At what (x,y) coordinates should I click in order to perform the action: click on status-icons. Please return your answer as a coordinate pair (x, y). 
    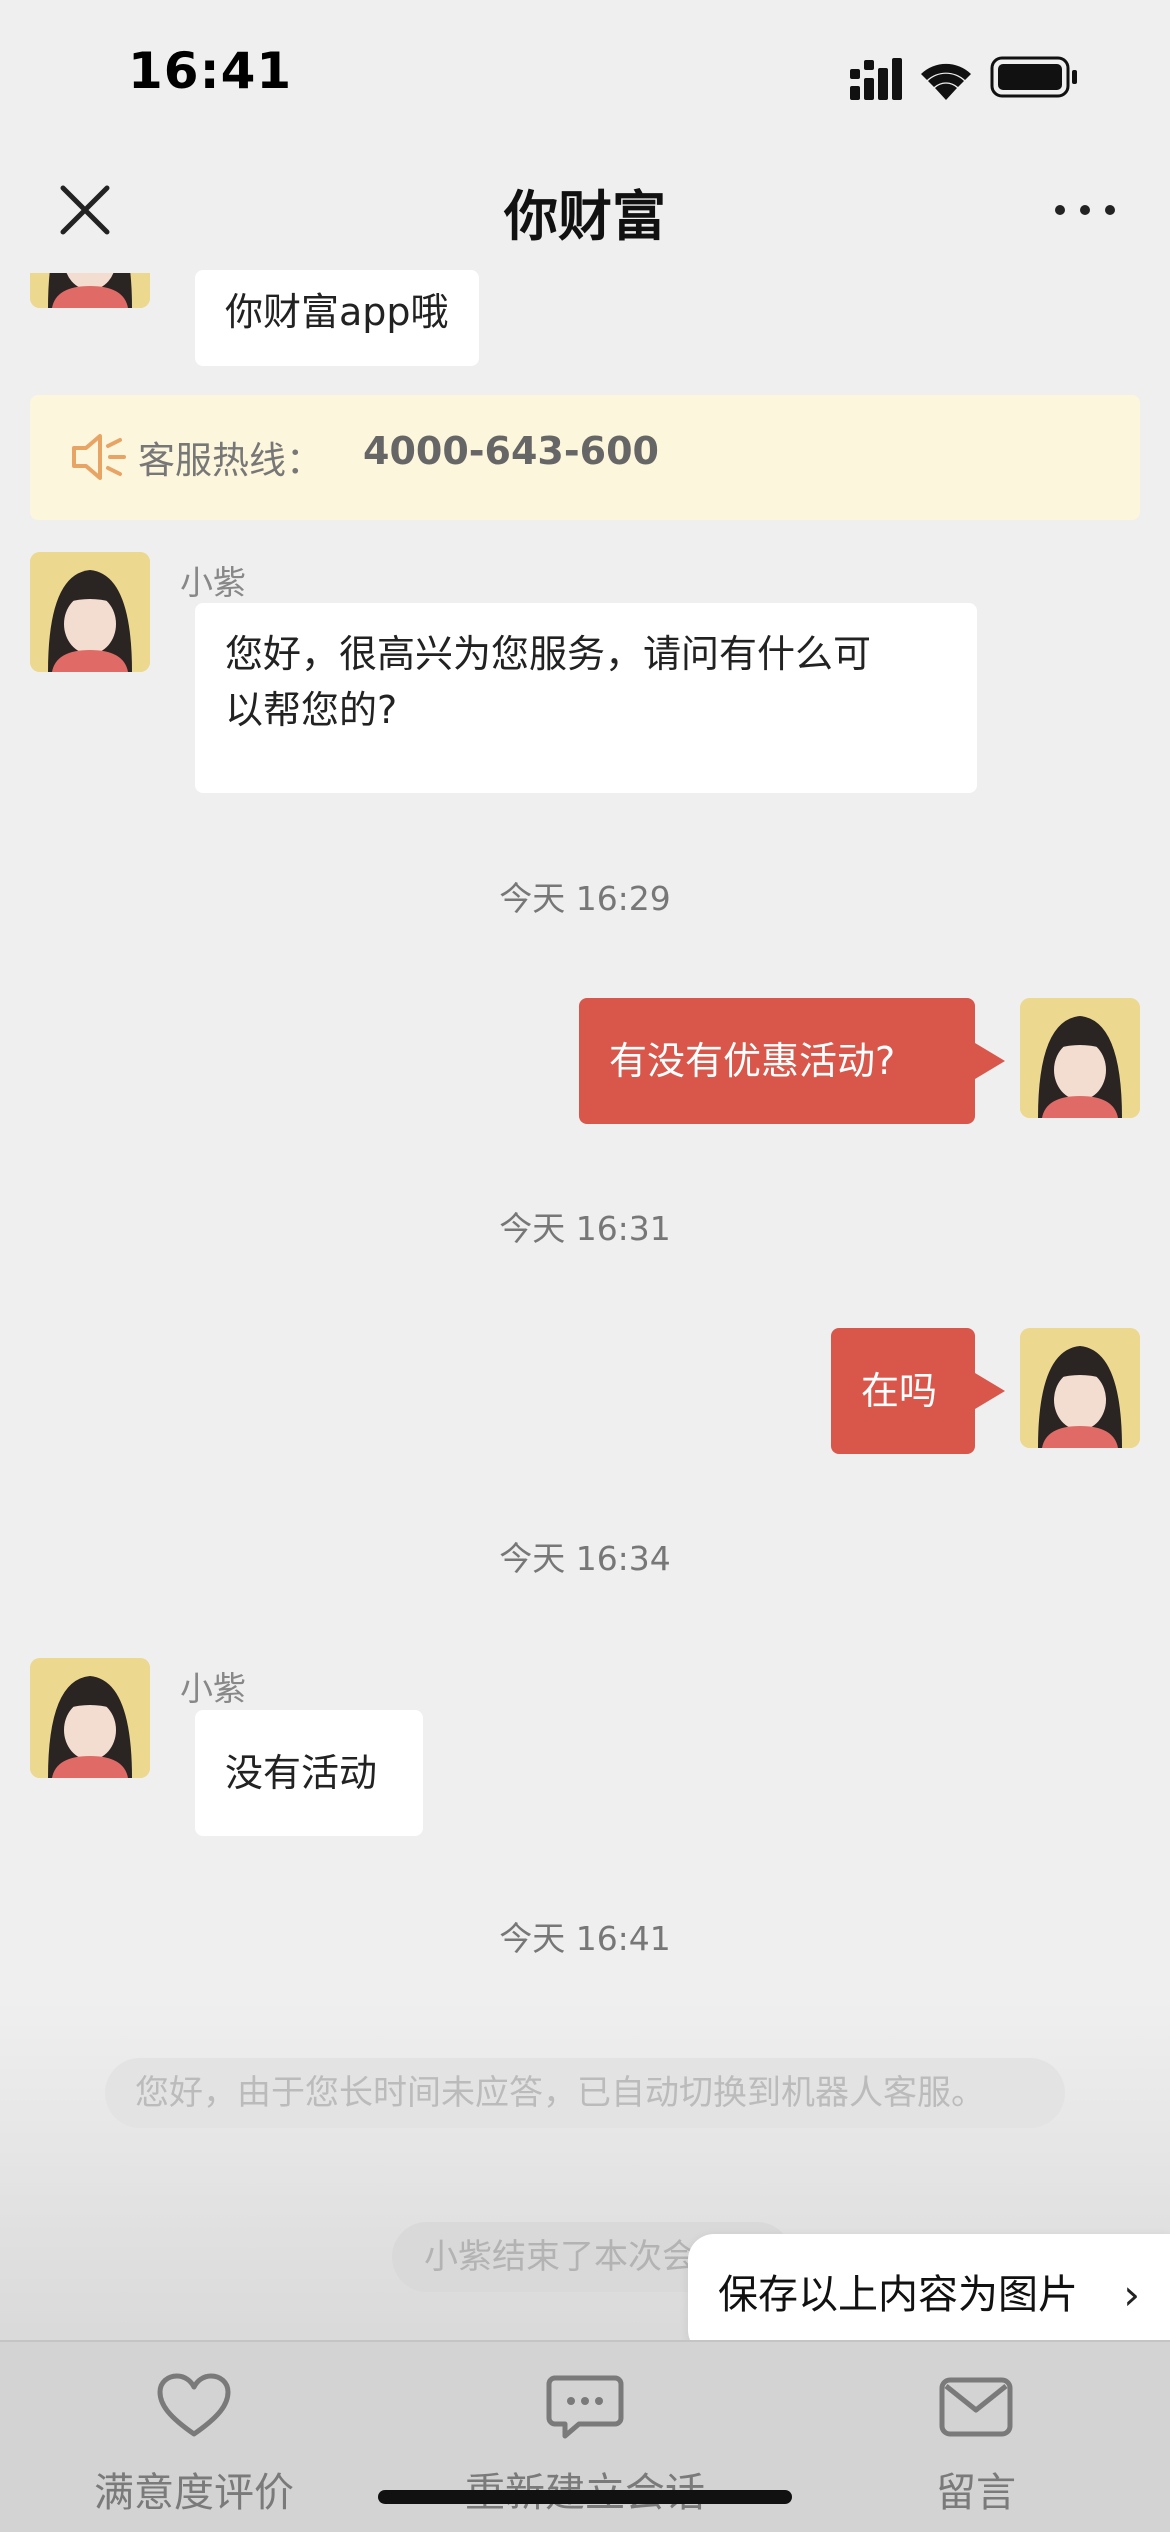
    Looking at the image, I should click on (970, 77).